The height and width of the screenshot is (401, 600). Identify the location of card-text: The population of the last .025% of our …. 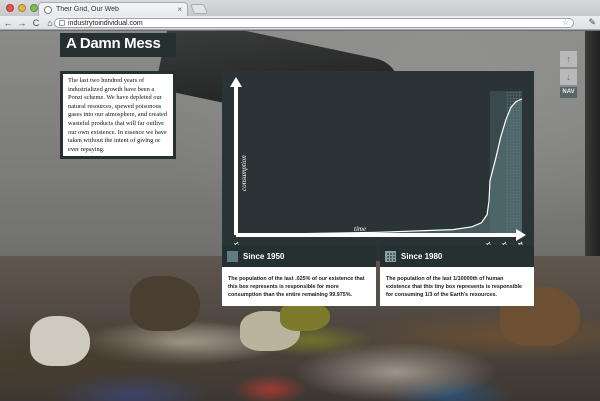
(296, 287).